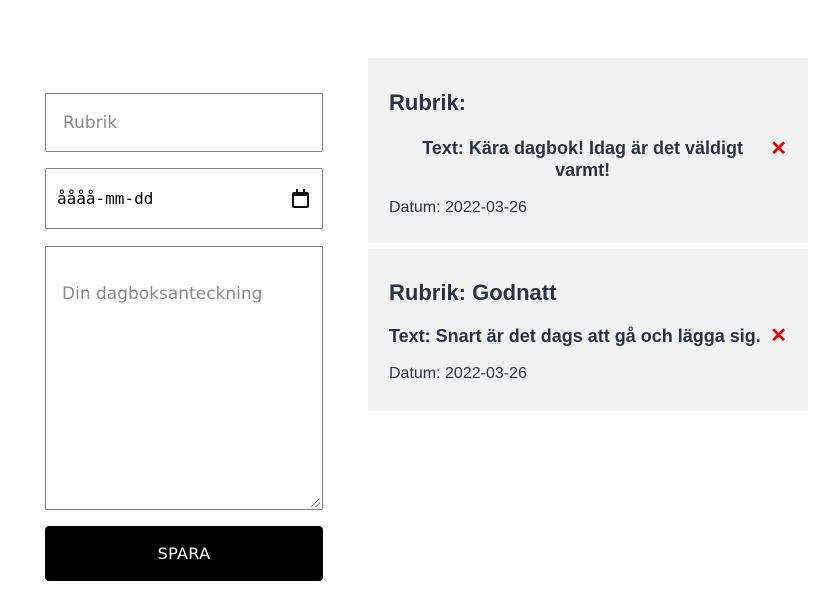 Image resolution: width=826 pixels, height=603 pixels. I want to click on calendar-icon, so click(300, 198).